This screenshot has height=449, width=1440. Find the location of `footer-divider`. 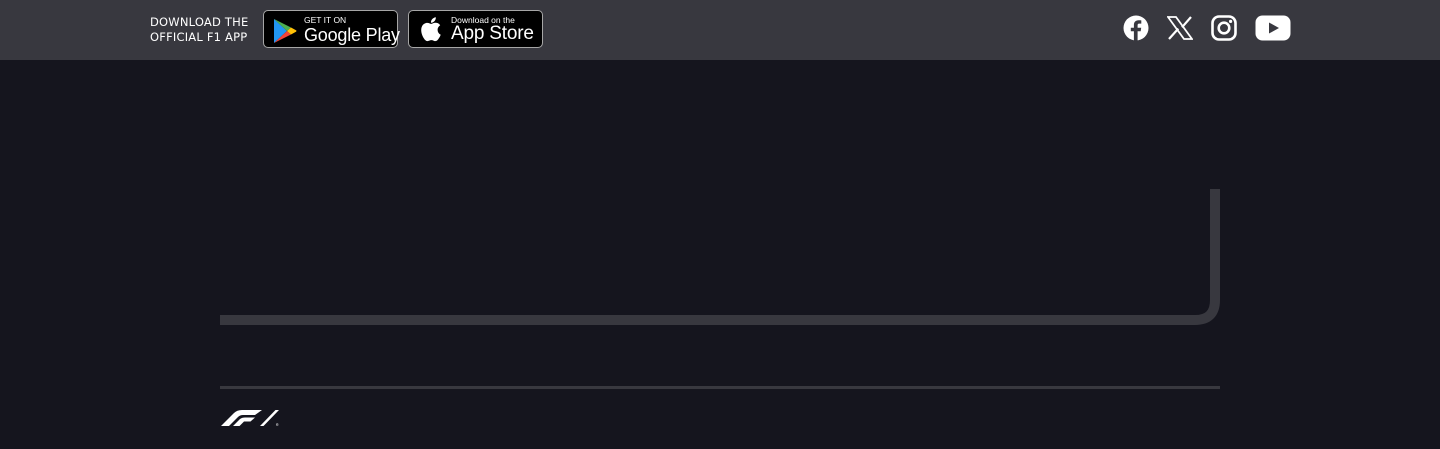

footer-divider is located at coordinates (720, 387).